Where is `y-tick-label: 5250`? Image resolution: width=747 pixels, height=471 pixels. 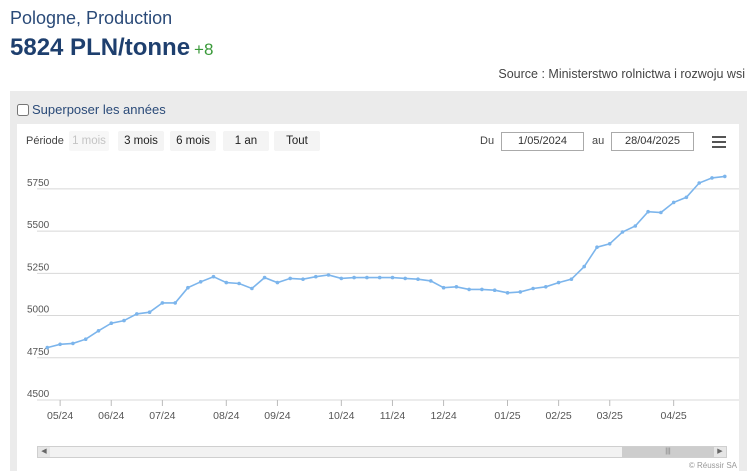 y-tick-label: 5250 is located at coordinates (38, 267).